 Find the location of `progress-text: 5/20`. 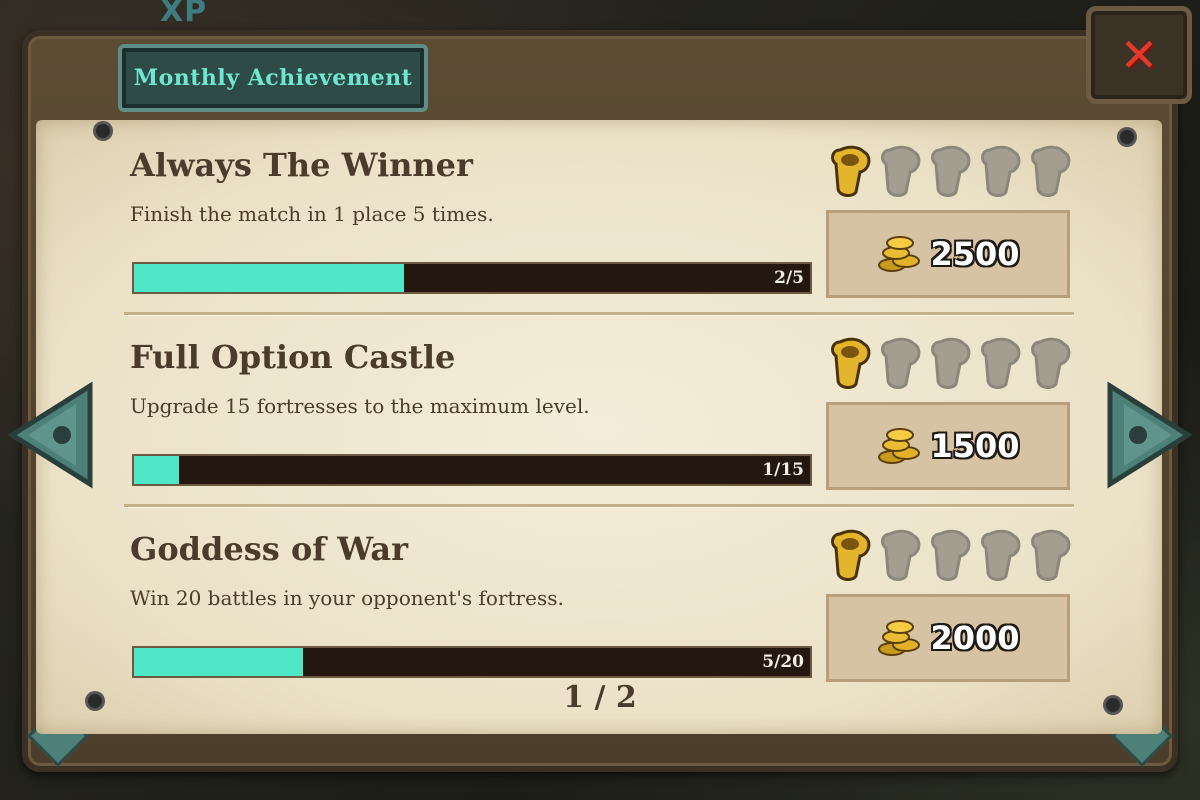

progress-text: 5/20 is located at coordinates (783, 662).